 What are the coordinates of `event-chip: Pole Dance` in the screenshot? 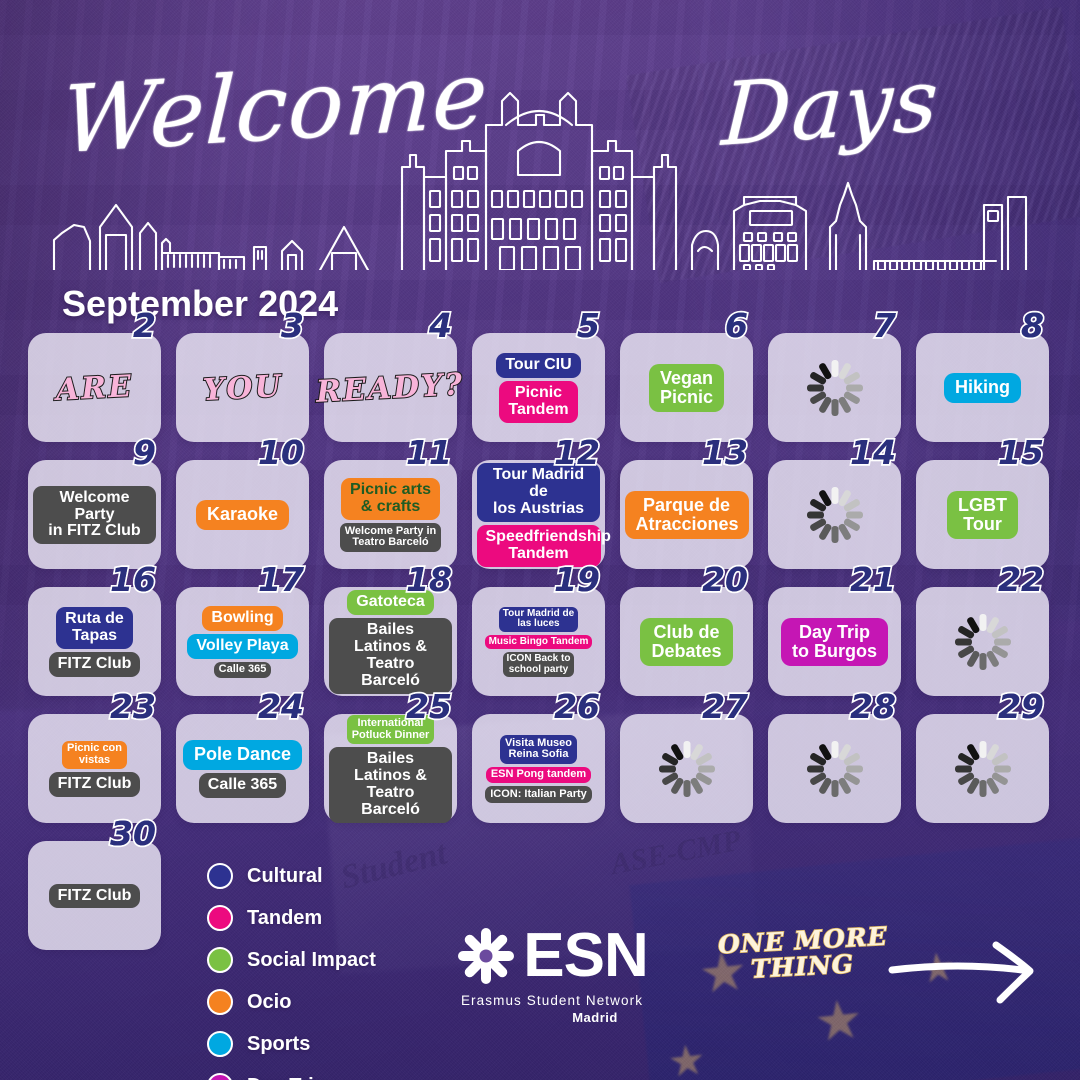 It's located at (242, 755).